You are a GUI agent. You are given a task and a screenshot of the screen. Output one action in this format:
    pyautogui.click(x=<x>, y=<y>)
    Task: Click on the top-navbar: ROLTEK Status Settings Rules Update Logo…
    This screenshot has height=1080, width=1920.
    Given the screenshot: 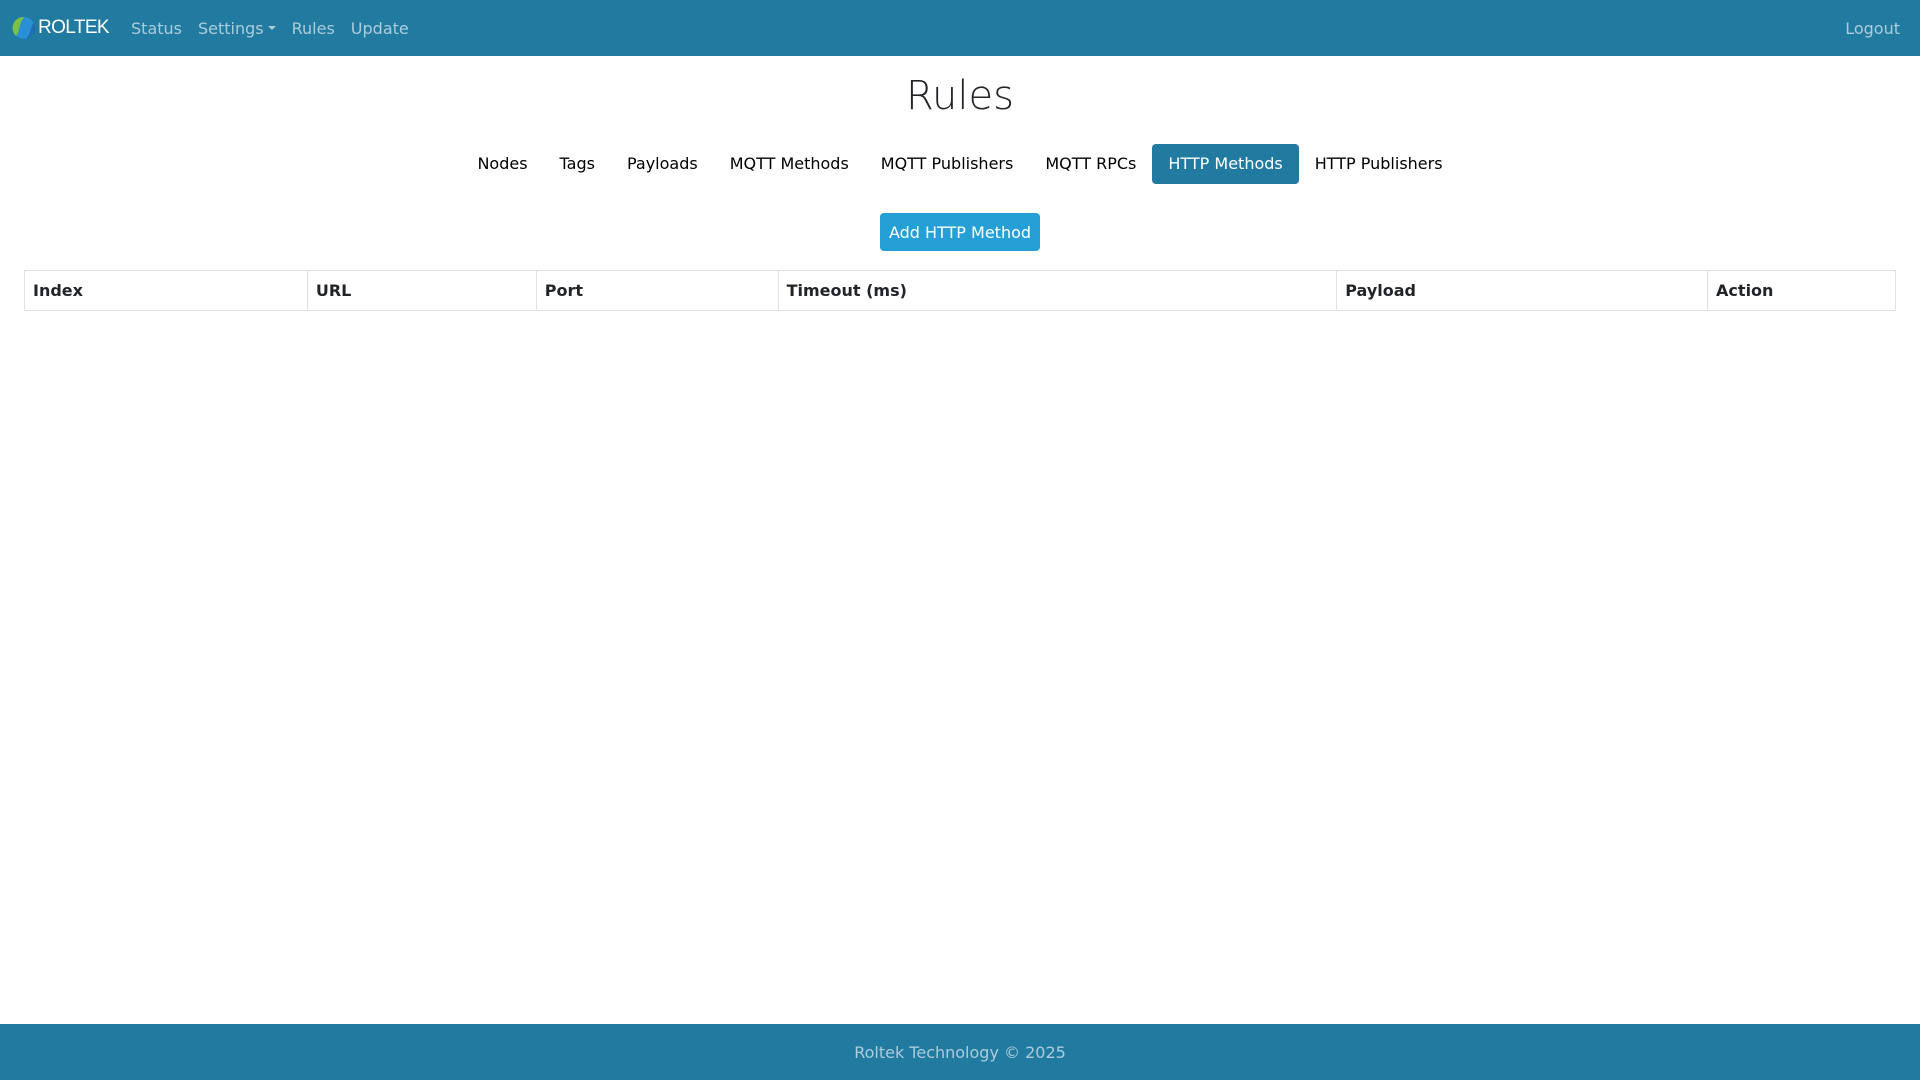 What is the action you would take?
    pyautogui.click(x=960, y=28)
    